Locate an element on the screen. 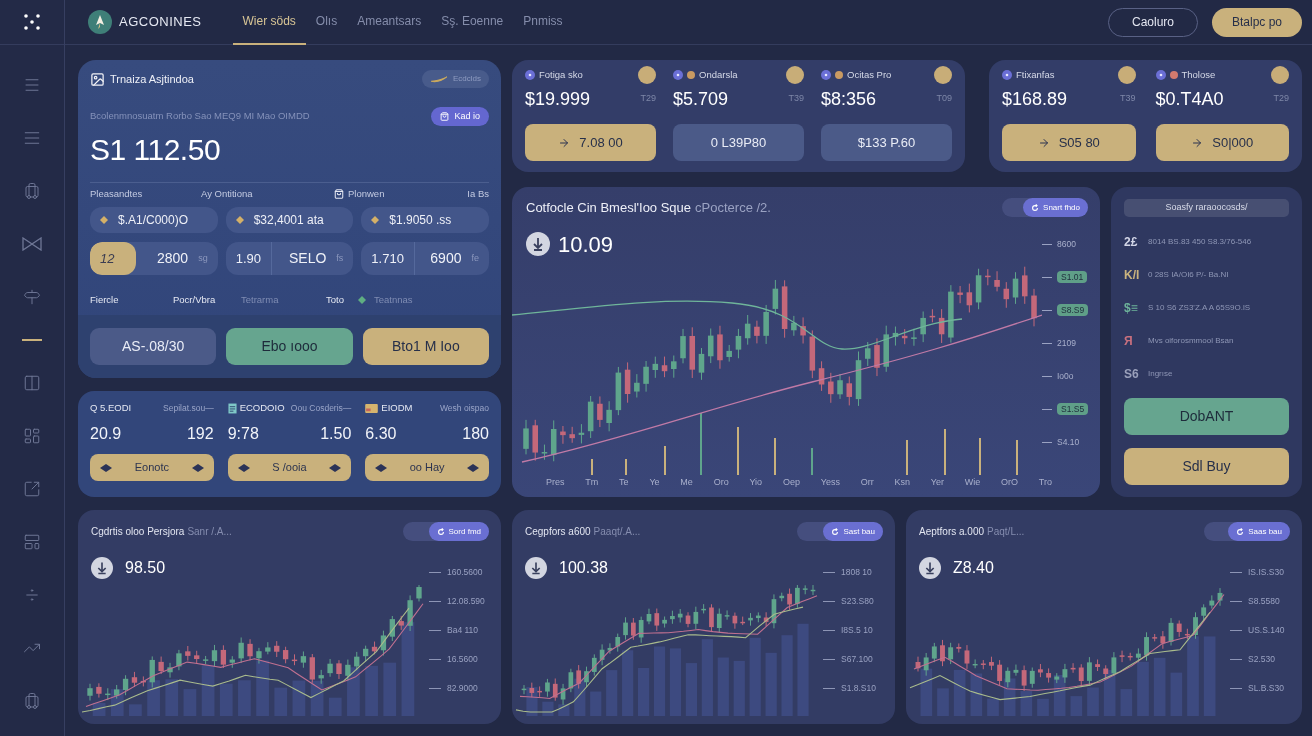  quote-label: Wesh oispao is located at coordinates (464, 408).